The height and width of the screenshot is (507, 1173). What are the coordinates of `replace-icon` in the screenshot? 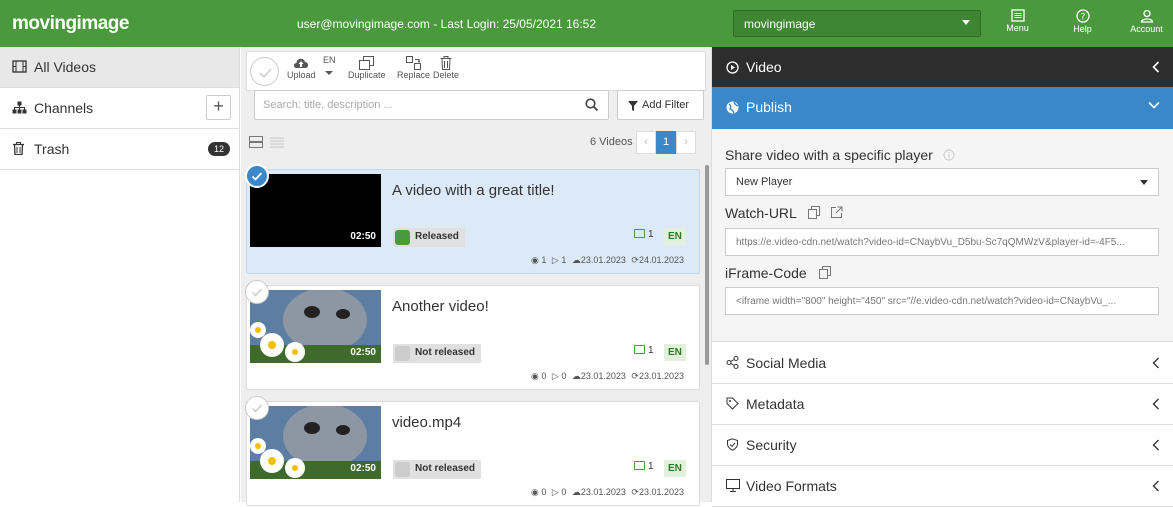 It's located at (414, 63).